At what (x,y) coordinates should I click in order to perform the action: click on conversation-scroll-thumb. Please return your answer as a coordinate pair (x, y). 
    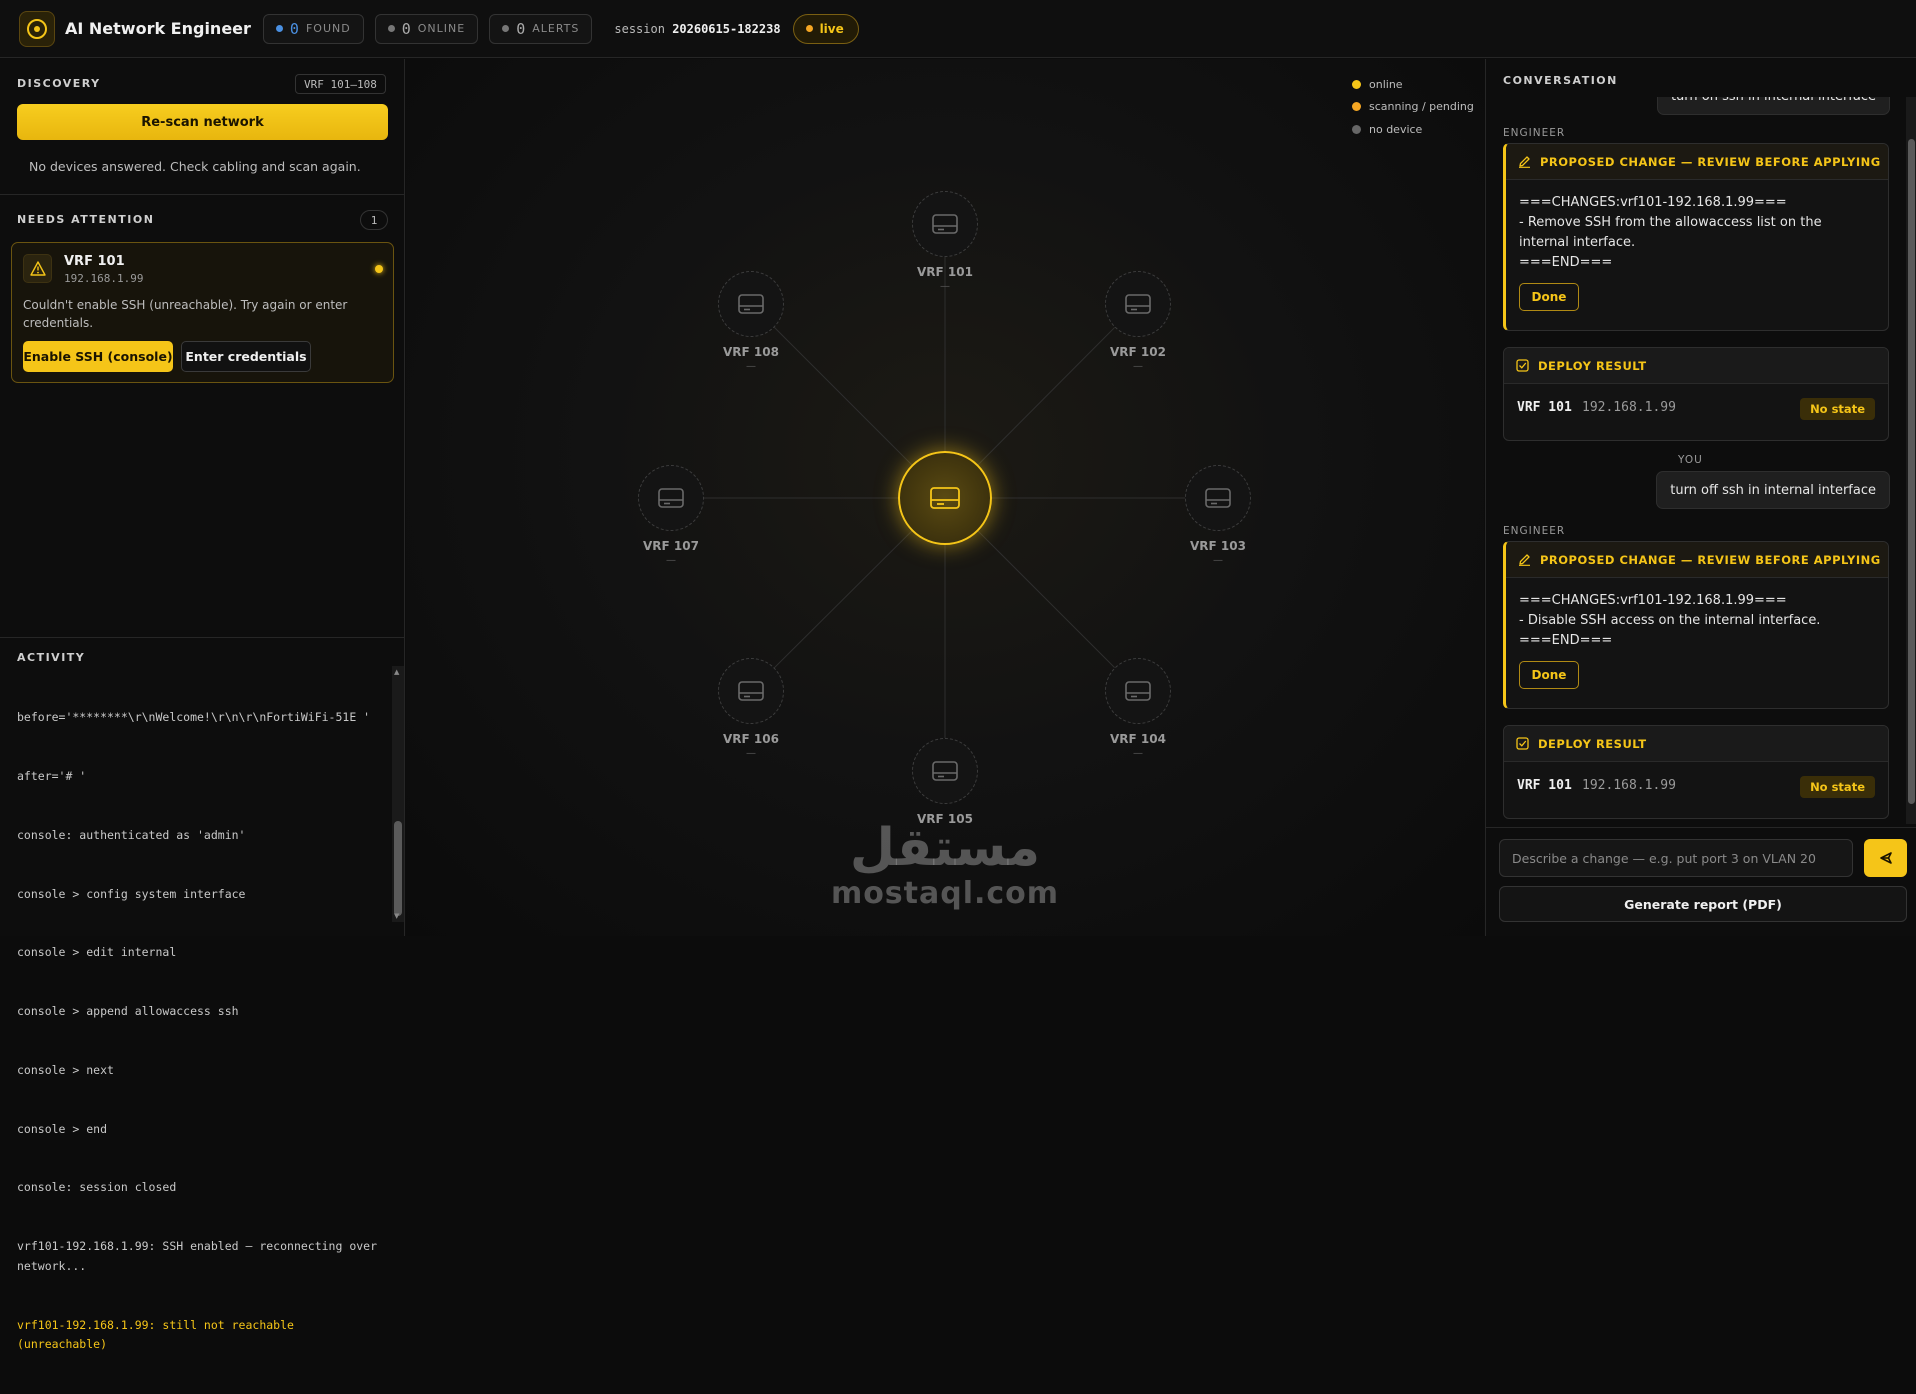
    Looking at the image, I should click on (1911, 471).